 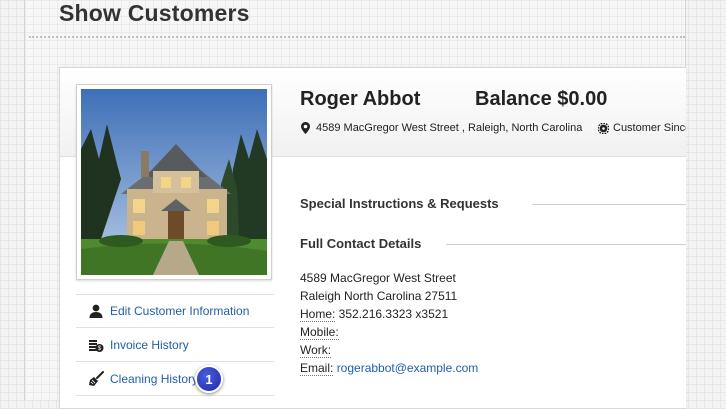 I want to click on mobile-label: Mobile:, so click(x=319, y=332).